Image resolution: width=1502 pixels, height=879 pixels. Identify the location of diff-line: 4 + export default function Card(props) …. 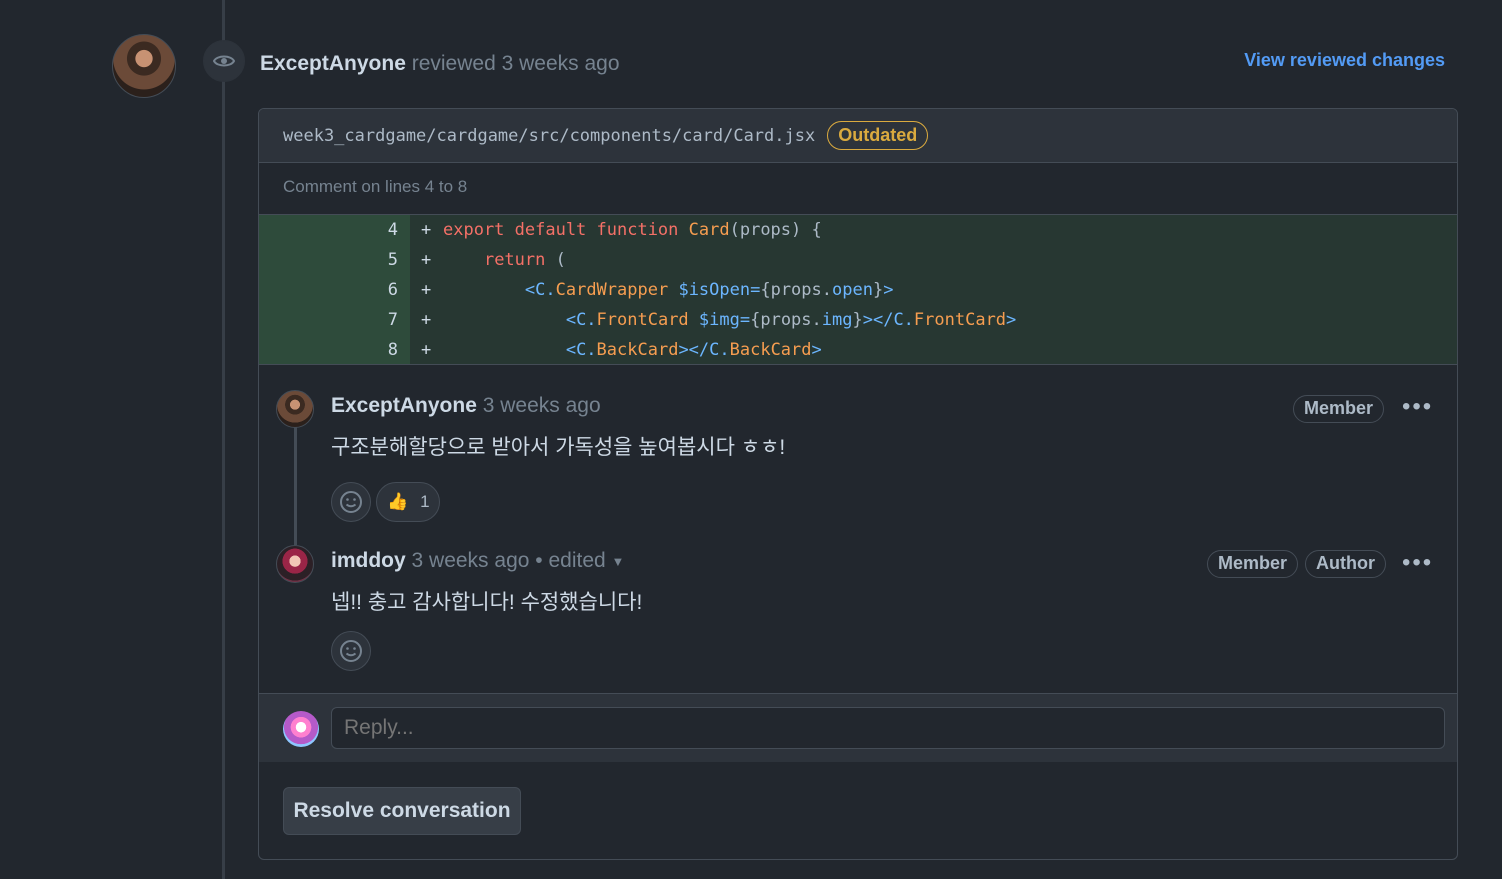
(858, 230).